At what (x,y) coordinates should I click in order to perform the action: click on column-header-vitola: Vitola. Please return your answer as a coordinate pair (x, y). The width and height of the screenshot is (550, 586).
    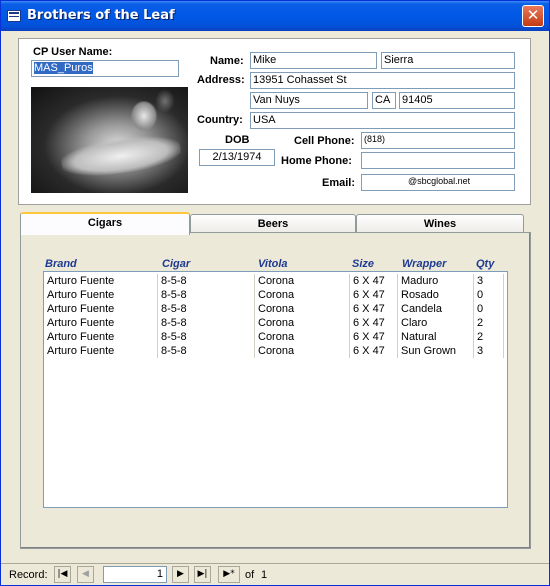
    Looking at the image, I should click on (273, 264).